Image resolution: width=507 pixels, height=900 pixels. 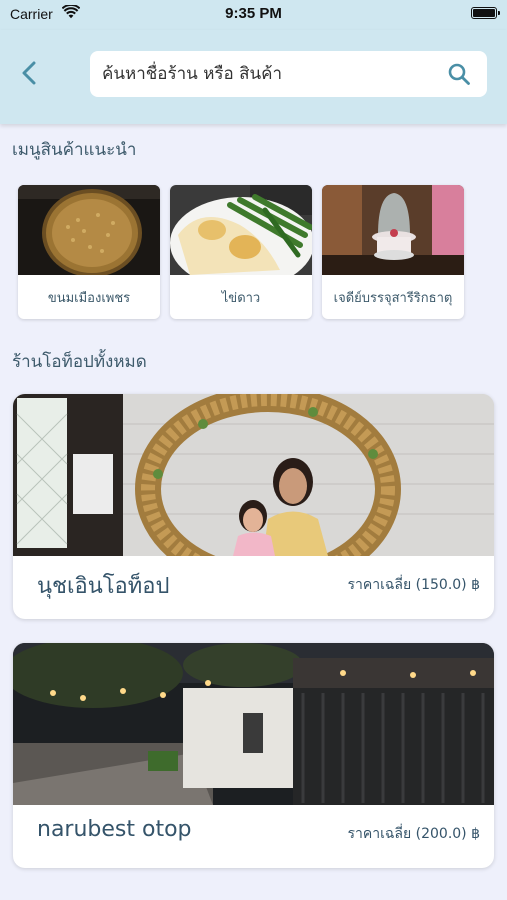 I want to click on battery-icon, so click(x=485, y=13).